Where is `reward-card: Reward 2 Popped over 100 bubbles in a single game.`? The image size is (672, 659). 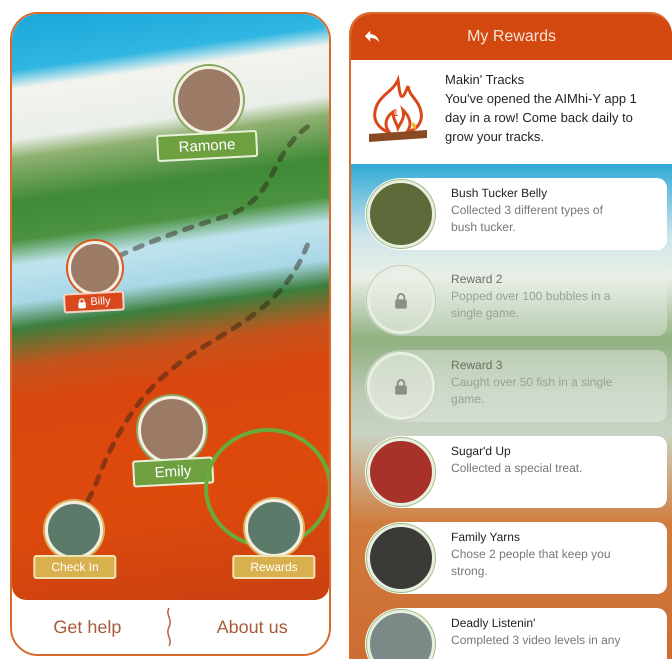
reward-card: Reward 2 Popped over 100 bubbles in a single game. is located at coordinates (516, 300).